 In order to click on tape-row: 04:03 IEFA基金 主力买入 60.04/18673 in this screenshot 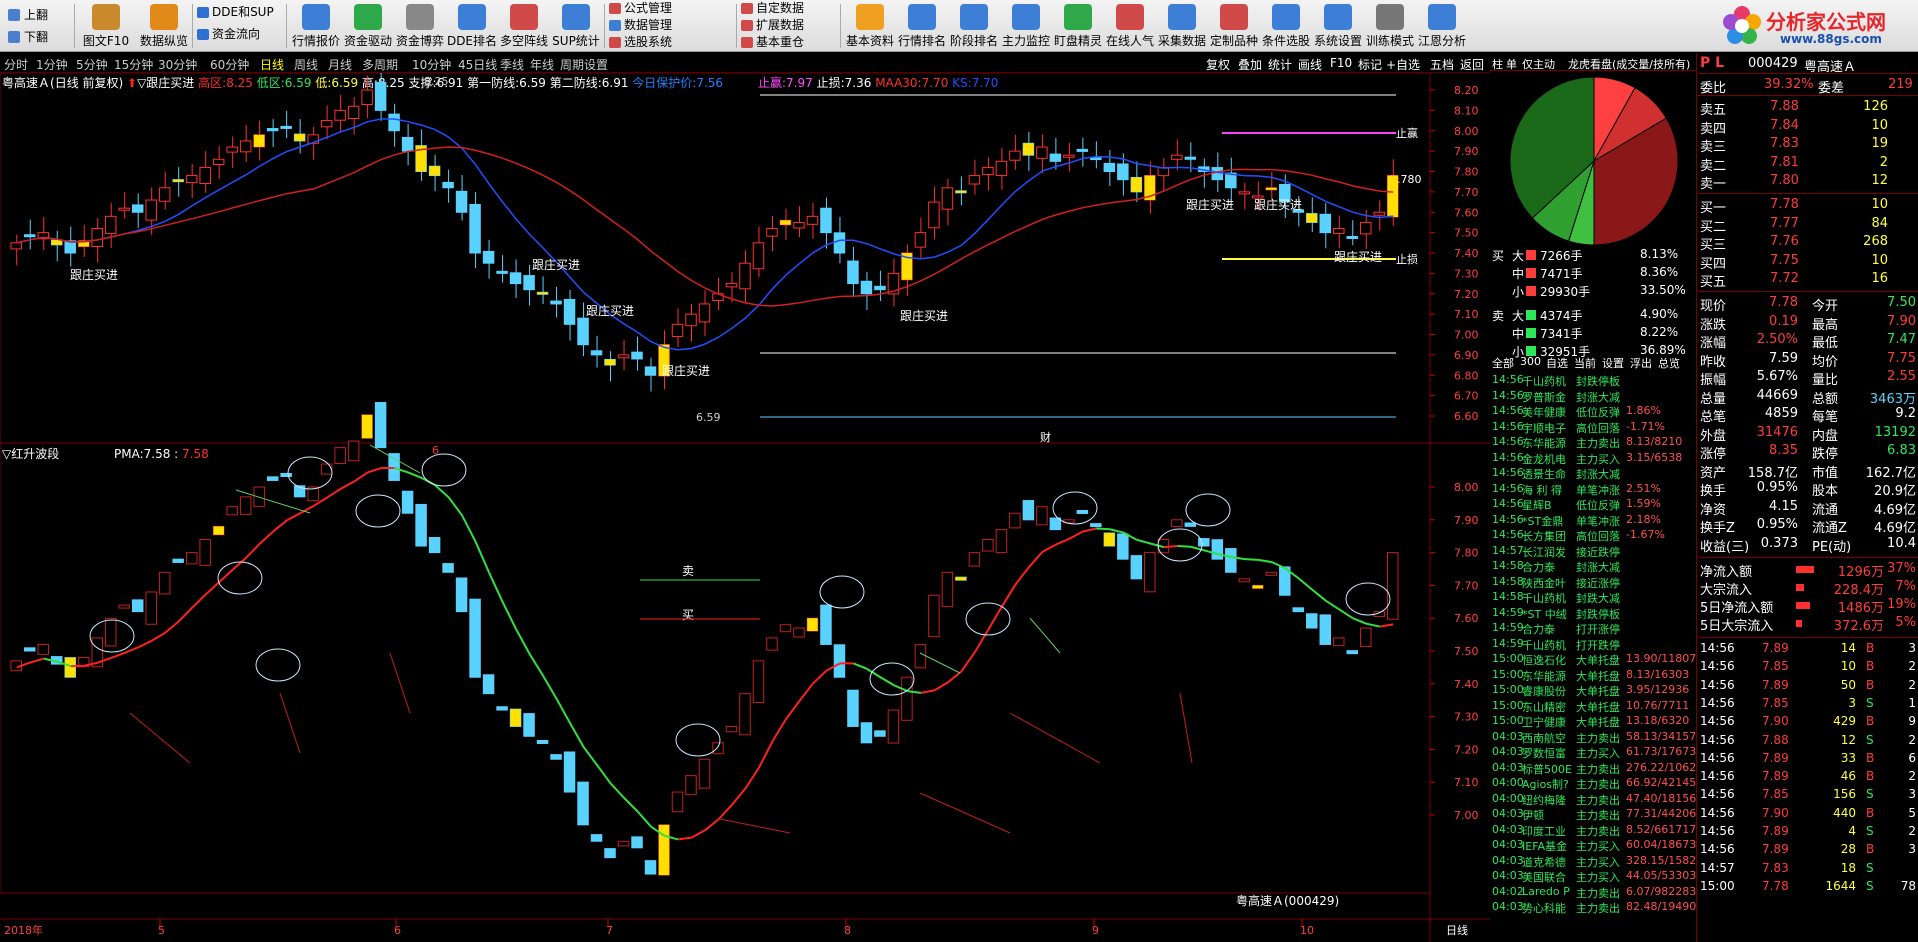, I will do `click(1593, 845)`.